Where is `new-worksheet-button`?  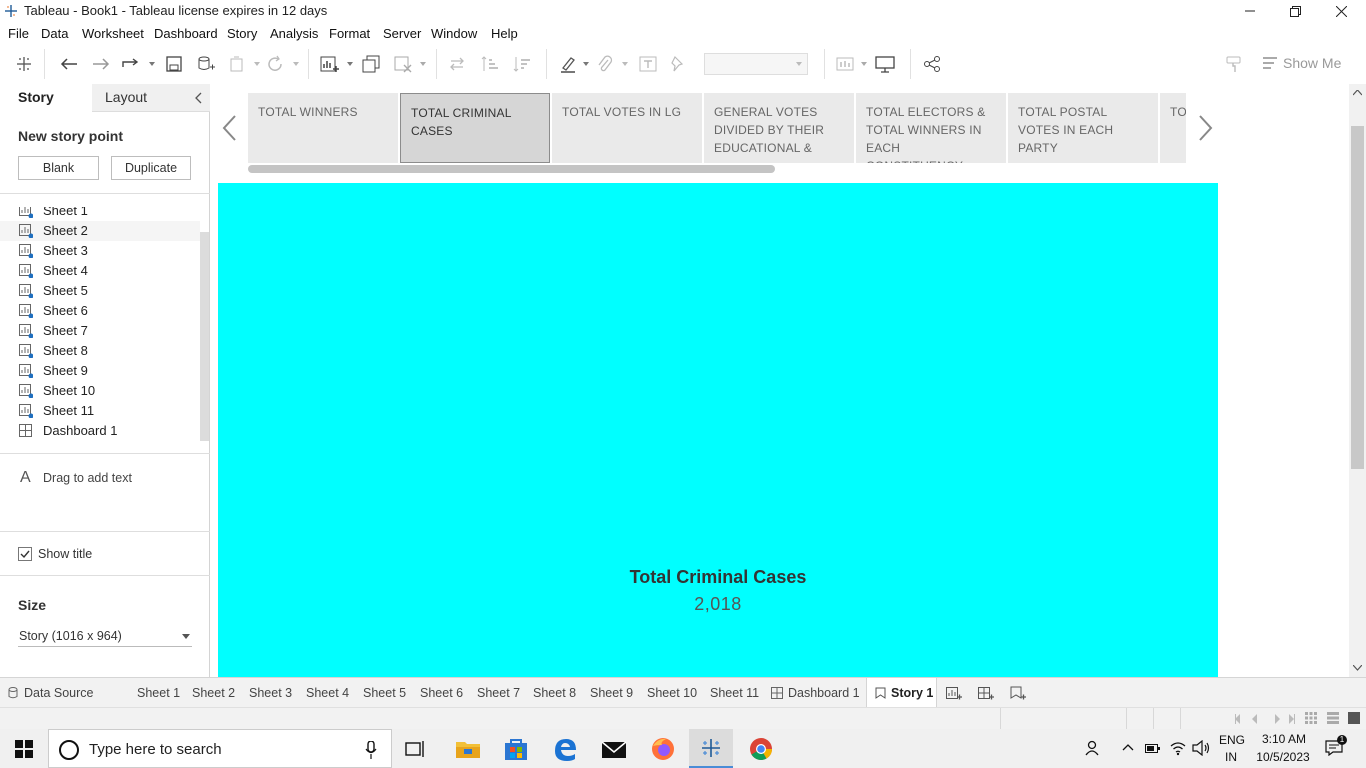 new-worksheet-button is located at coordinates (330, 64).